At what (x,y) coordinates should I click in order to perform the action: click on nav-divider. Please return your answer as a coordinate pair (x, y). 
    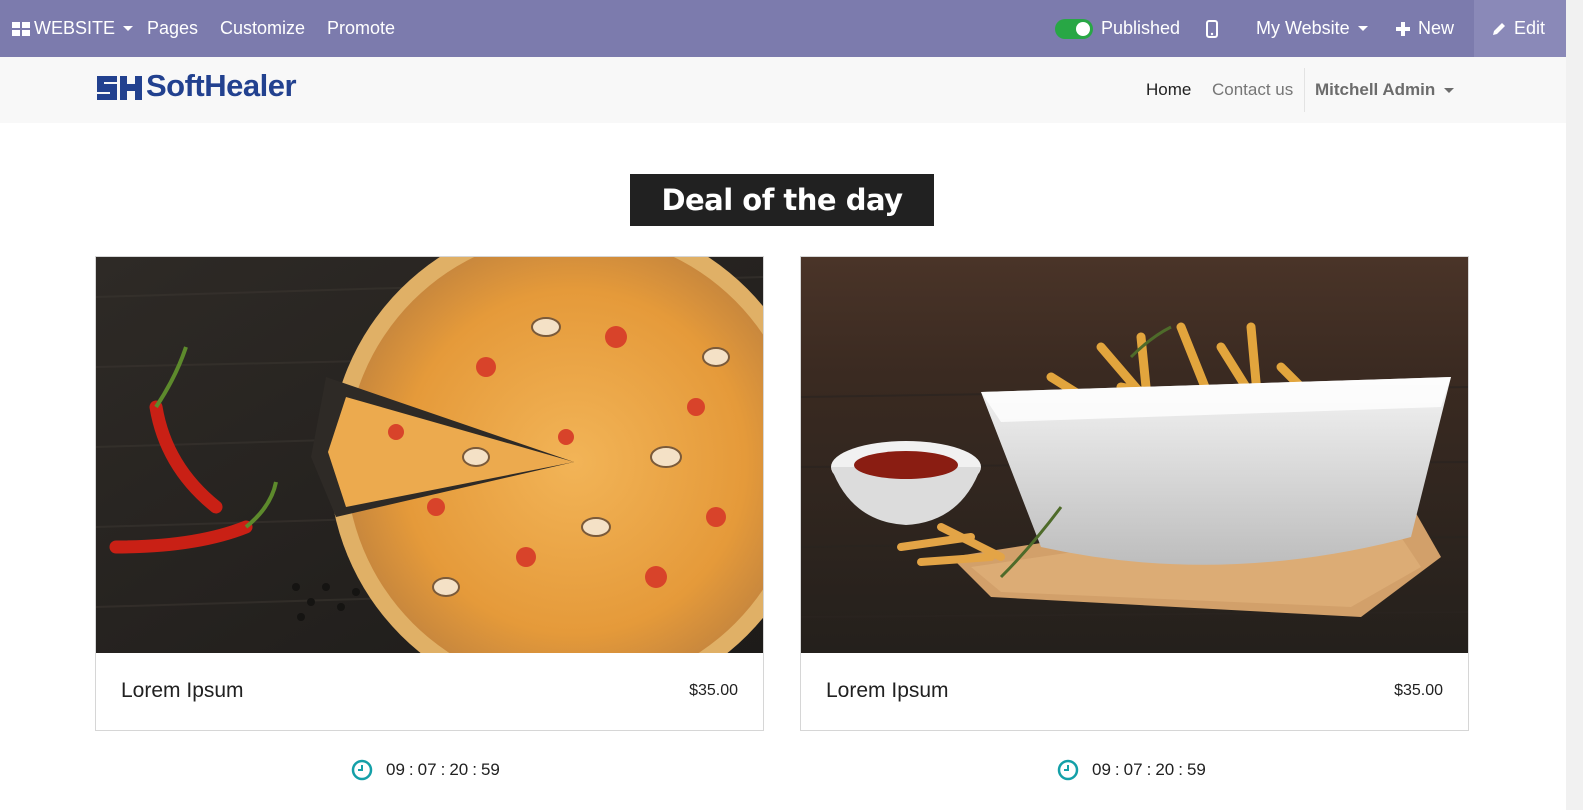
    Looking at the image, I should click on (1304, 90).